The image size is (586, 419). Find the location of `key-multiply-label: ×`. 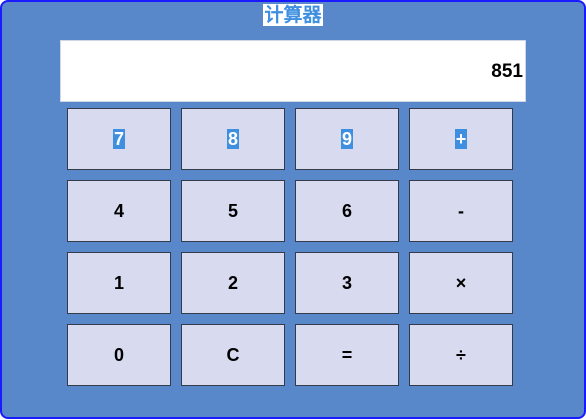

key-multiply-label: × is located at coordinates (461, 283).